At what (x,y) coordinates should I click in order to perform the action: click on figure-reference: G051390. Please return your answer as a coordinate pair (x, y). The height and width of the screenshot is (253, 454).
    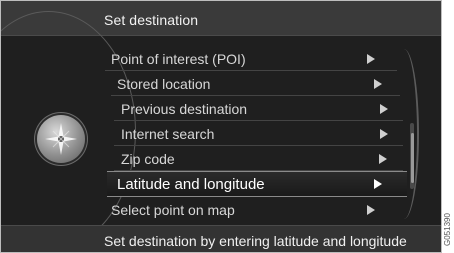
    Looking at the image, I should click on (447, 229).